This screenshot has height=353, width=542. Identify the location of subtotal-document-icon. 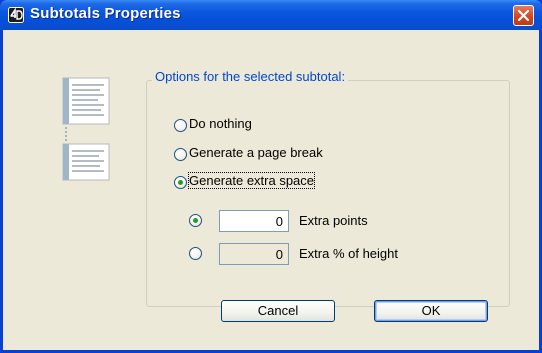
(86, 129).